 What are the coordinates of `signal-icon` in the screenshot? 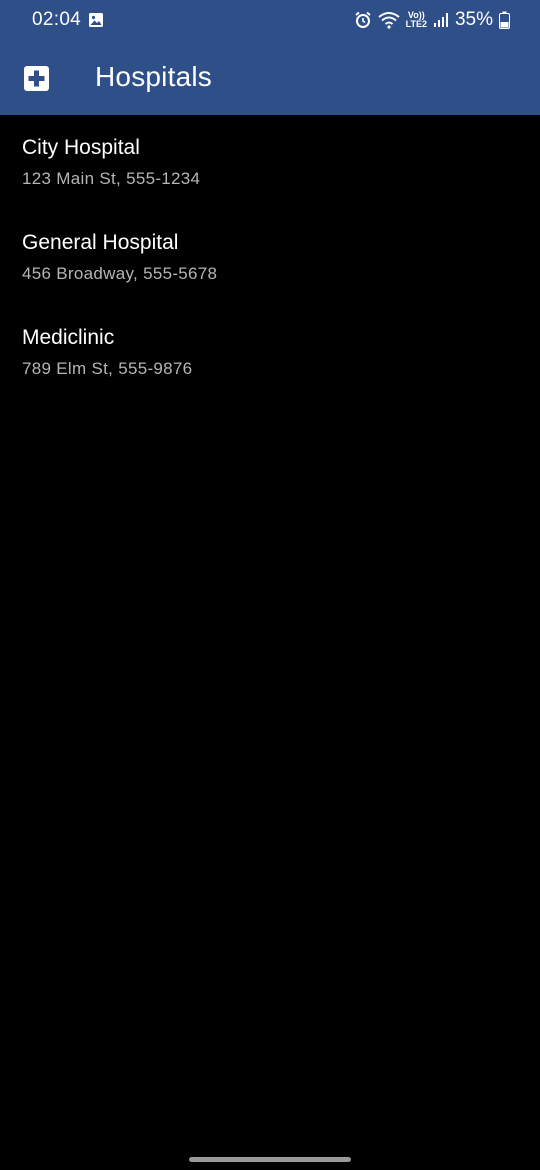 It's located at (441, 20).